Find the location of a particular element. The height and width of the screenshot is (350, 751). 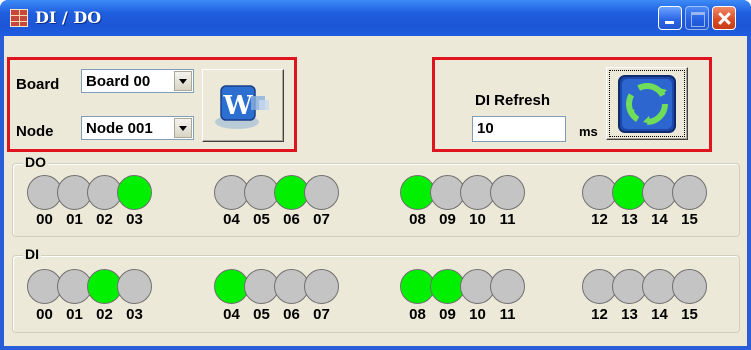

board-label: Board is located at coordinates (38, 84).